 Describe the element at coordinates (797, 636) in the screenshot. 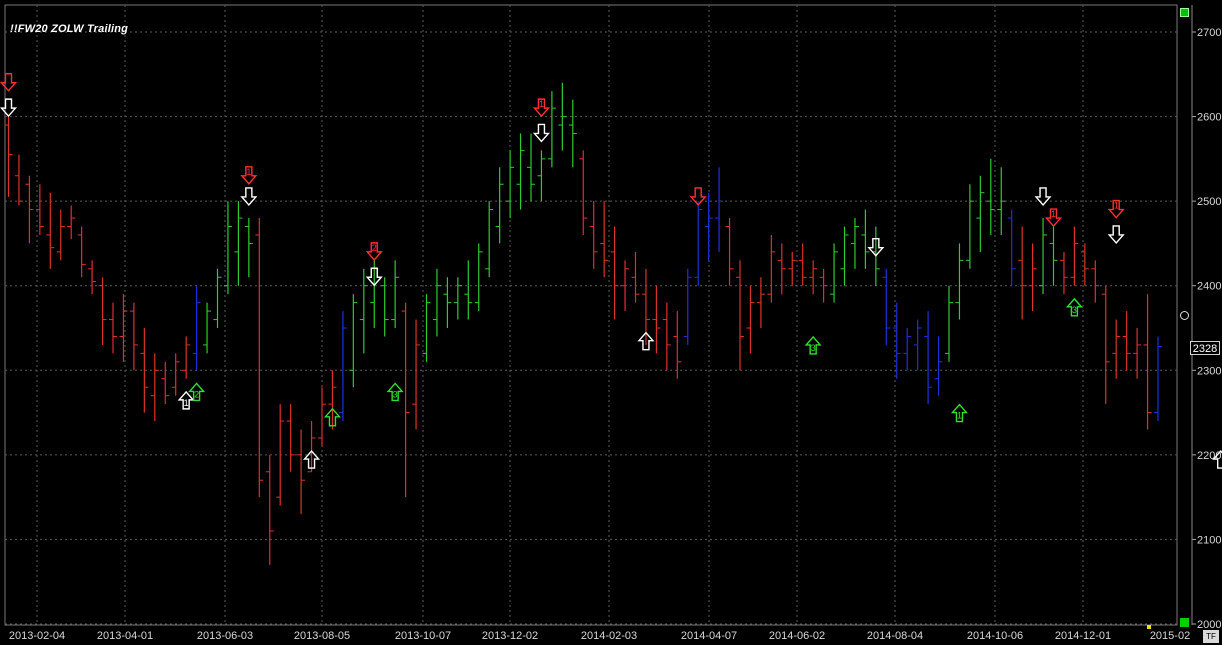

I see `x-tick-label: 2014-06-02` at that location.